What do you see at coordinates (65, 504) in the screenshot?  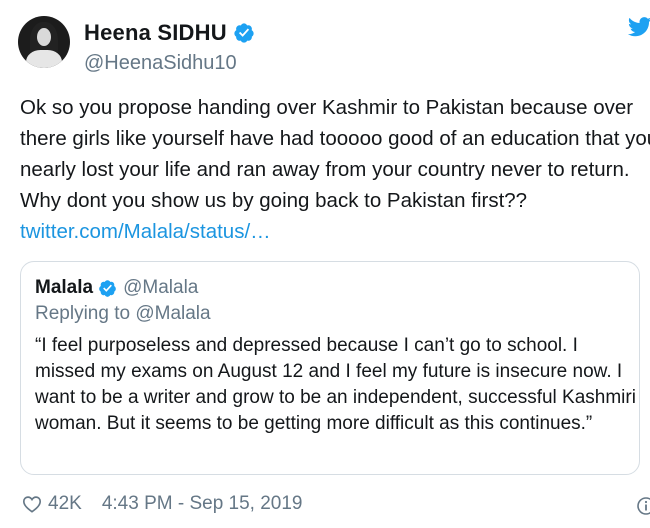 I see `like-count: 42K` at bounding box center [65, 504].